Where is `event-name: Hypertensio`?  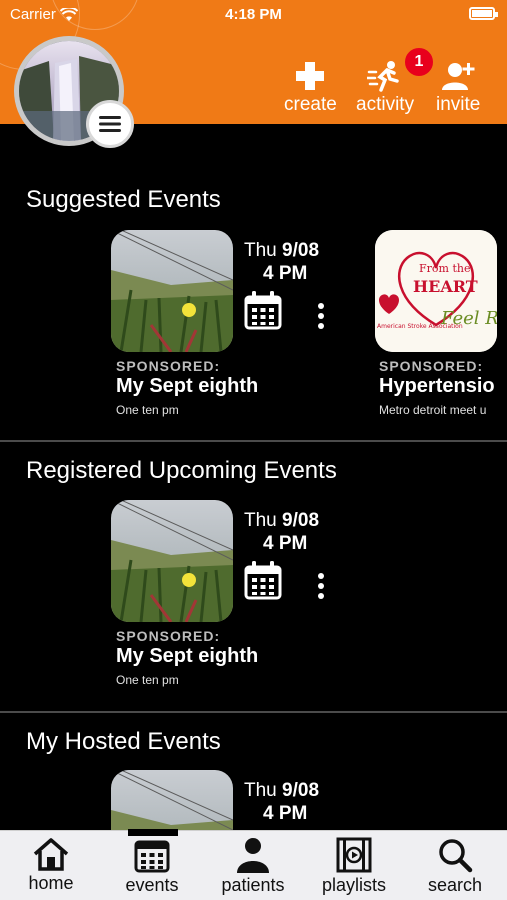
event-name: Hypertensio is located at coordinates (437, 386).